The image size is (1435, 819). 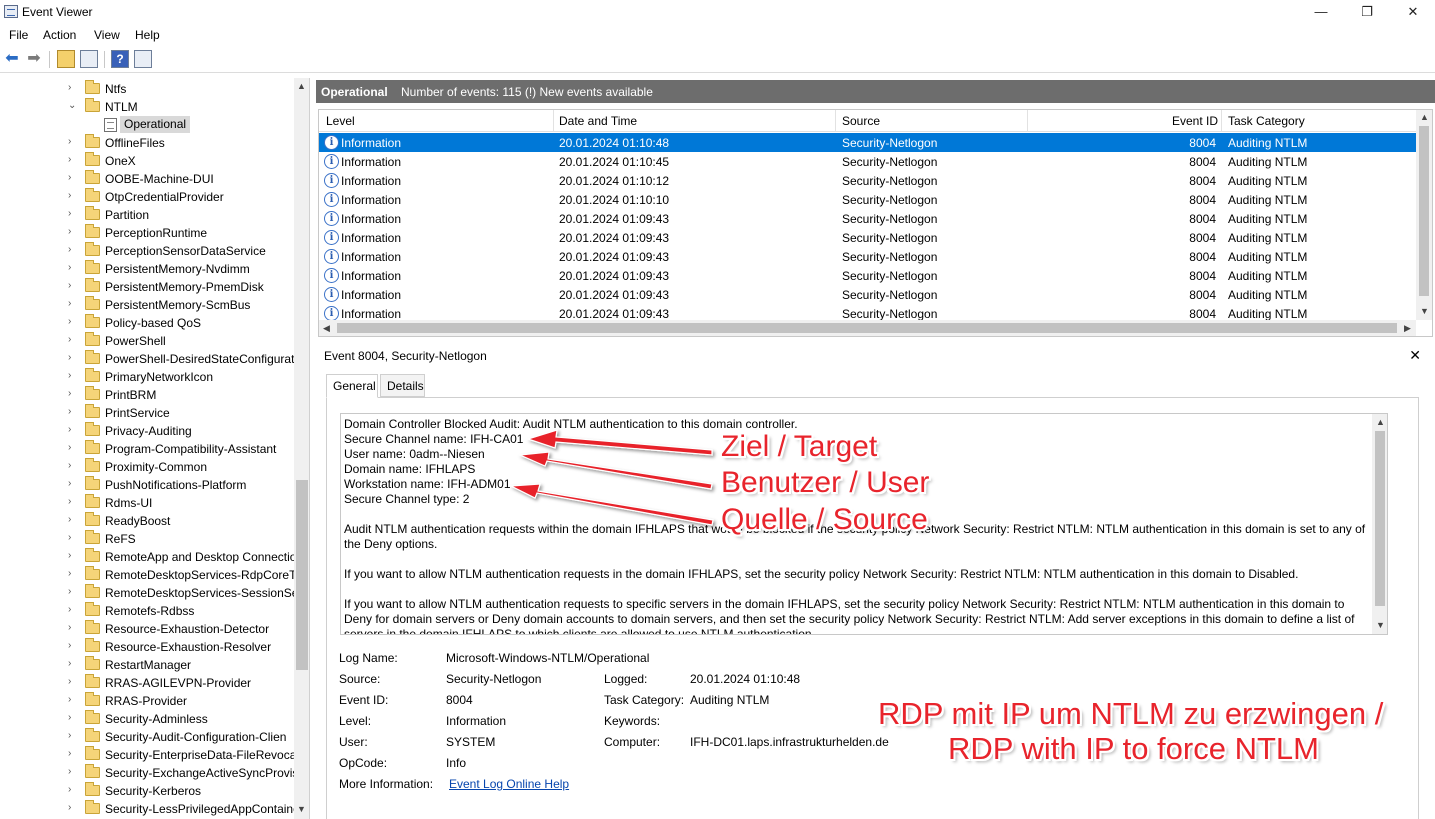 I want to click on tree-item: › PrimaryNetworkIcon, so click(x=147, y=377).